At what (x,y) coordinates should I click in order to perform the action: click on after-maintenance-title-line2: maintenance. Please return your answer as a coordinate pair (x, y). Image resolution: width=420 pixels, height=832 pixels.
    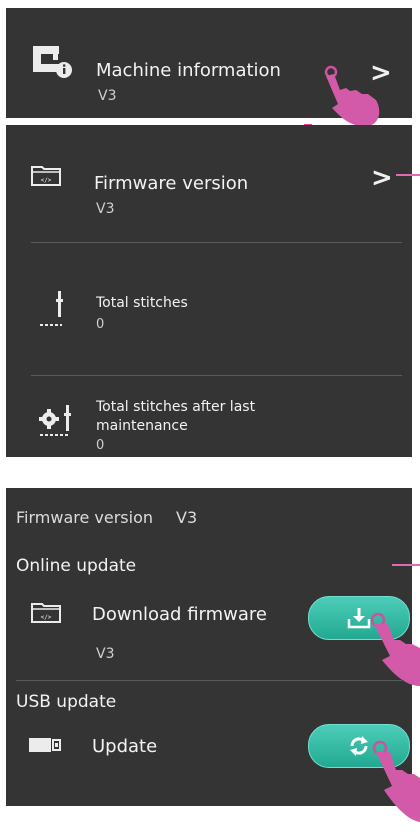
    Looking at the image, I should click on (142, 426).